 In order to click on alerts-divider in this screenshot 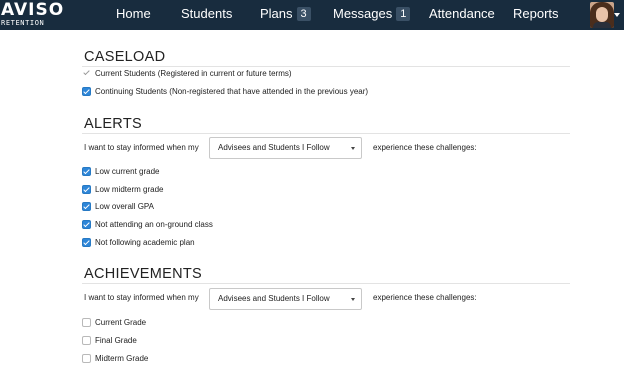, I will do `click(326, 133)`.